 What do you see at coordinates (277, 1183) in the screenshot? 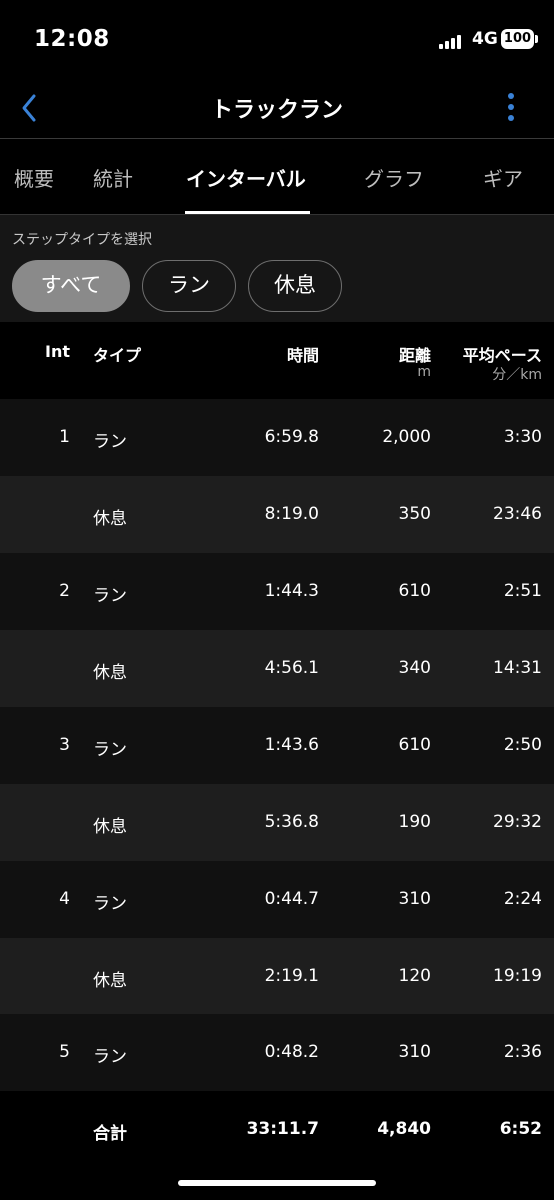
I see `home-indicator` at bounding box center [277, 1183].